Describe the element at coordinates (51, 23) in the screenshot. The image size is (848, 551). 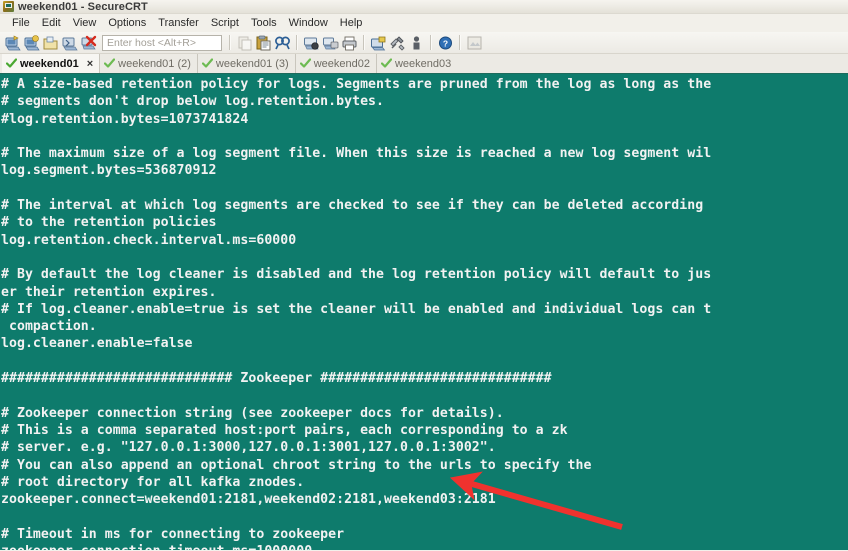
I see `menu-edit: Edit` at that location.